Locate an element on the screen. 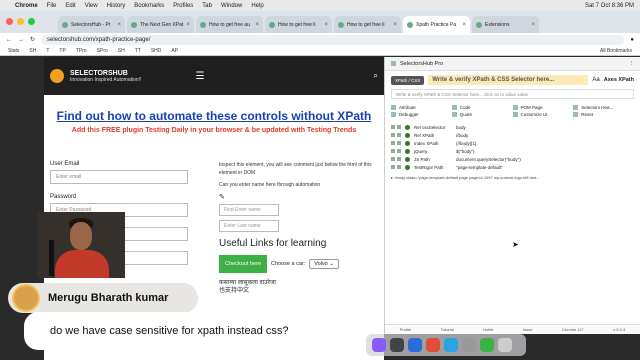 The height and width of the screenshot is (360, 640). mode-toggle: XPath / CSS is located at coordinates (408, 80).